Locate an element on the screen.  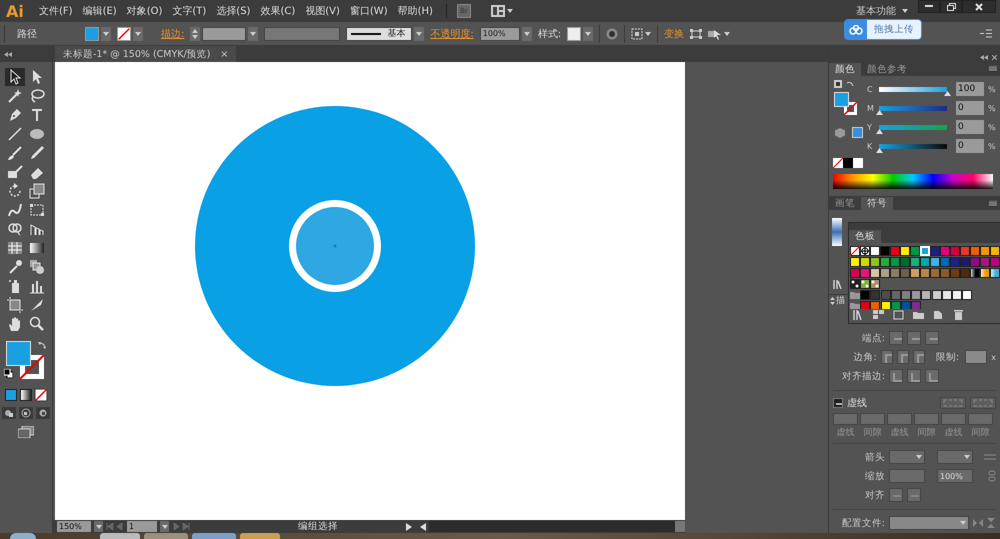
menu-item: 文件(F) is located at coordinates (56, 11).